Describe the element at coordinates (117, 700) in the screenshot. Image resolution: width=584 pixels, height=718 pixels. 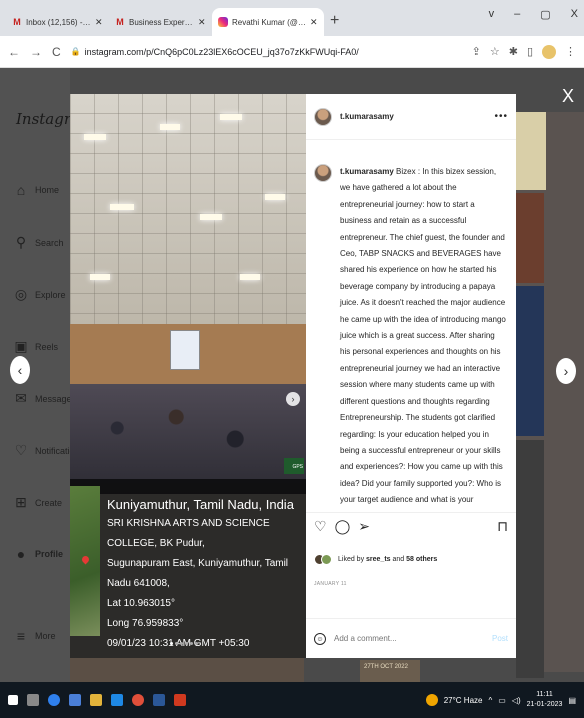
I see `store-icon` at that location.